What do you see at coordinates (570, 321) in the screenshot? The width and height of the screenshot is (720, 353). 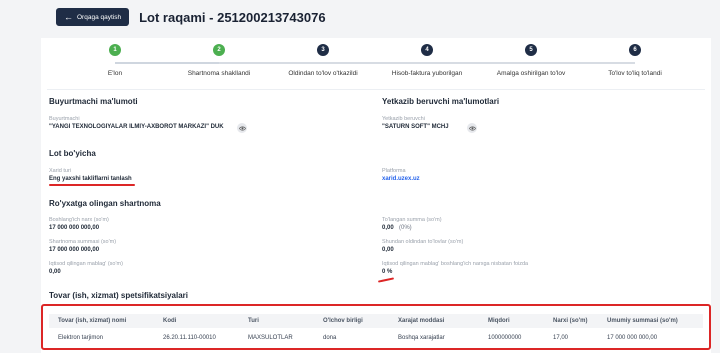 I see `column-header: Narxi (so'm)` at bounding box center [570, 321].